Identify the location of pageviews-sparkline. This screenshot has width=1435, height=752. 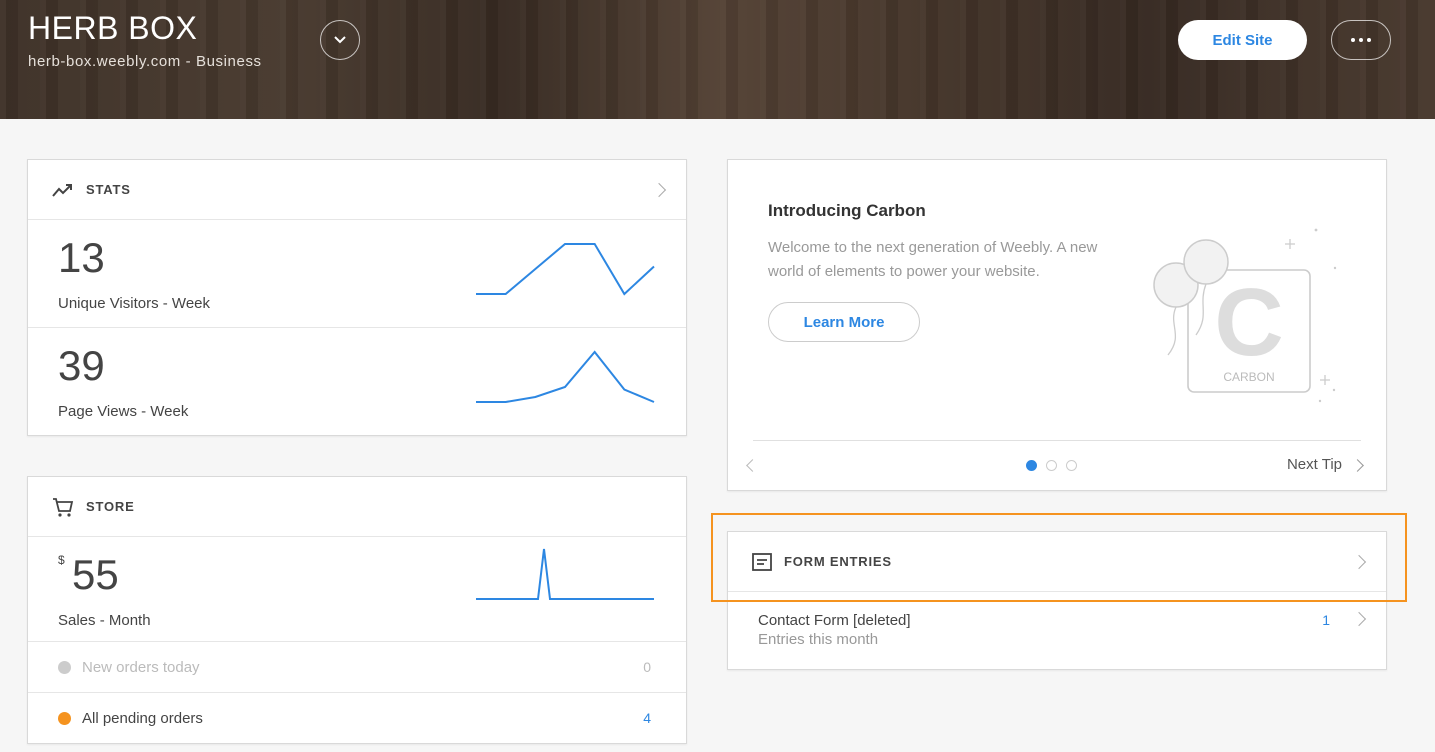
(565, 376).